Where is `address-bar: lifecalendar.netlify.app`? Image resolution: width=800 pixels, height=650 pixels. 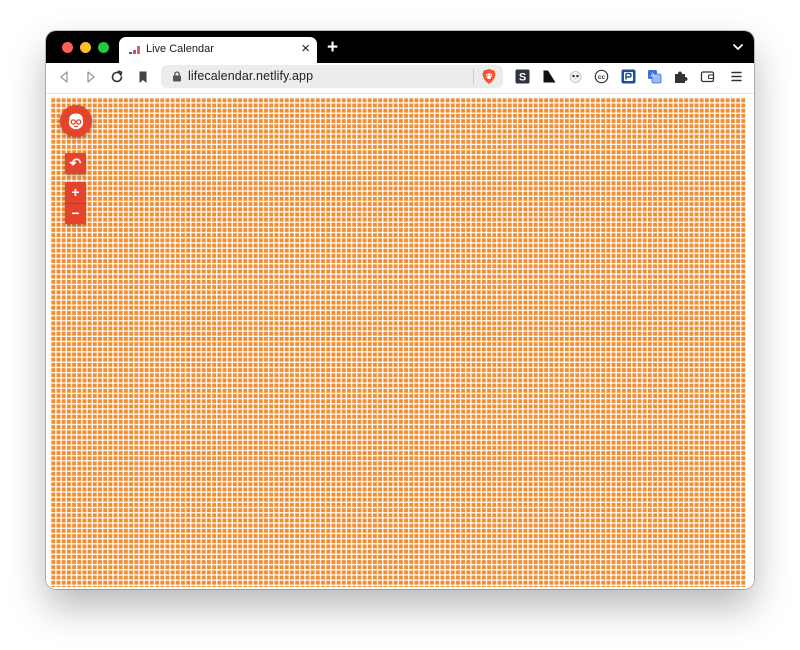
address-bar: lifecalendar.netlify.app is located at coordinates (332, 76).